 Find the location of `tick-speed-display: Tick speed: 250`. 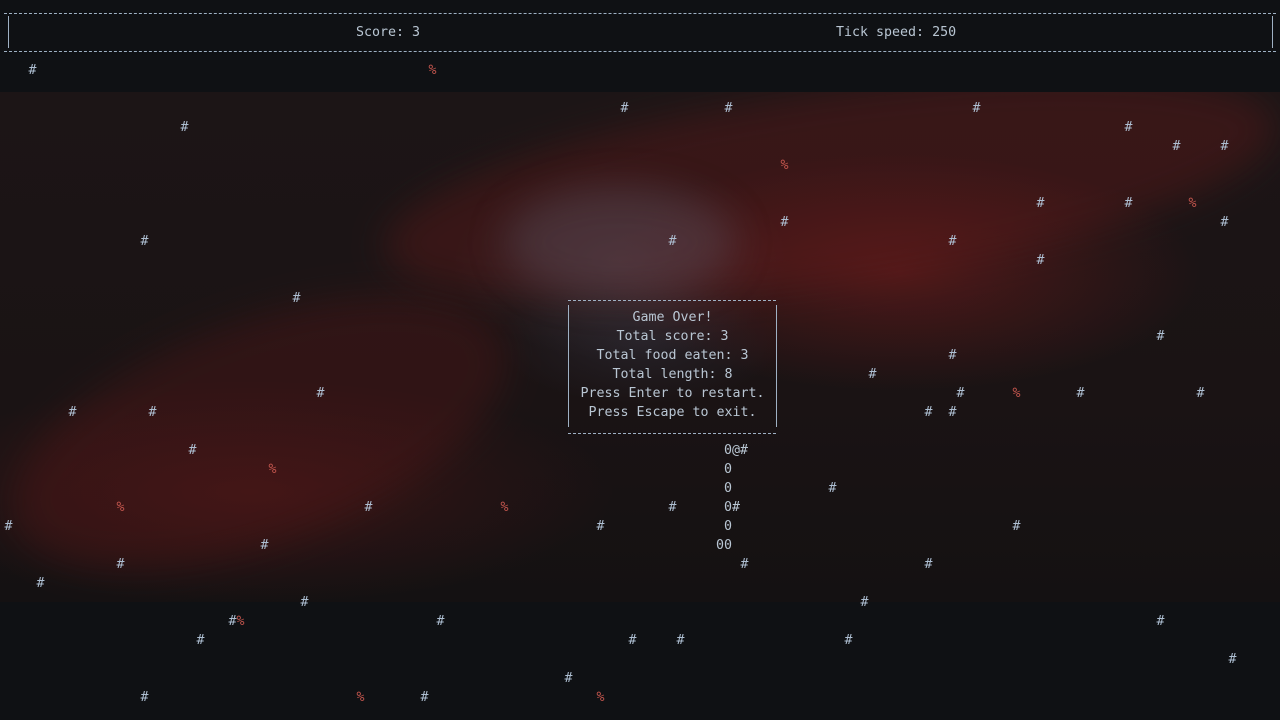

tick-speed-display: Tick speed: 250 is located at coordinates (896, 32).